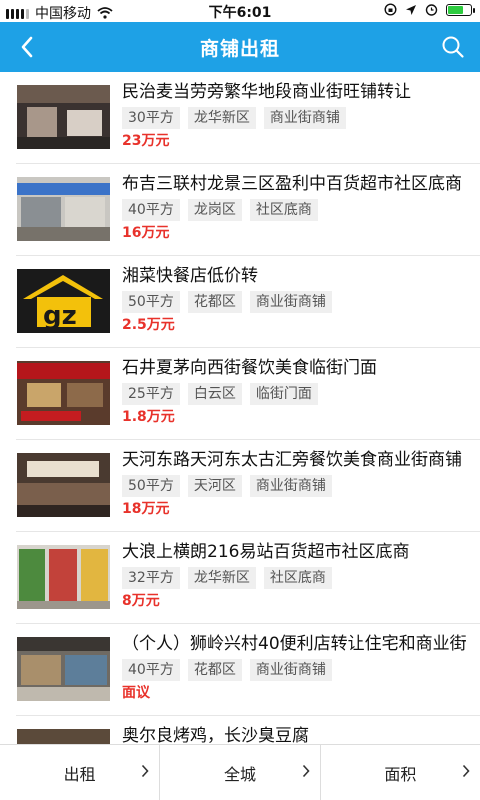 The image size is (480, 800). Describe the element at coordinates (136, 693) in the screenshot. I see `listing-price: 面议` at that location.